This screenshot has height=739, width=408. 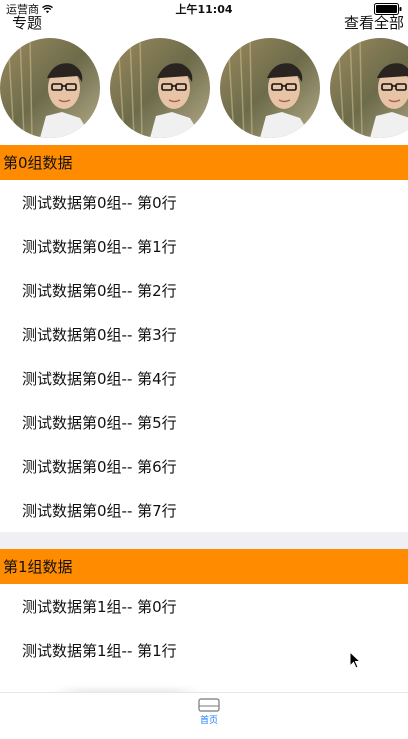 What do you see at coordinates (204, 334) in the screenshot?
I see `table-row: 测试数据第0组-- 第3行` at bounding box center [204, 334].